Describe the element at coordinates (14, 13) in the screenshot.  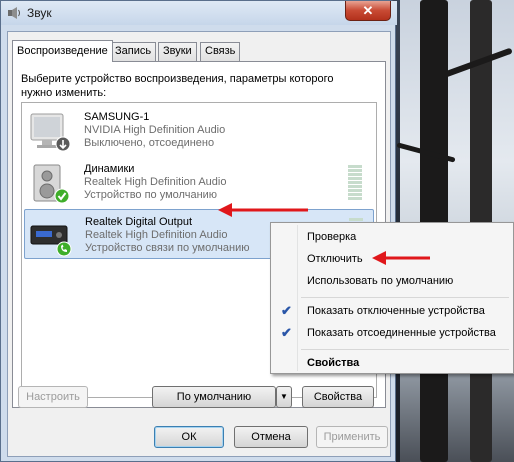
I see `speaker-app-icon` at that location.